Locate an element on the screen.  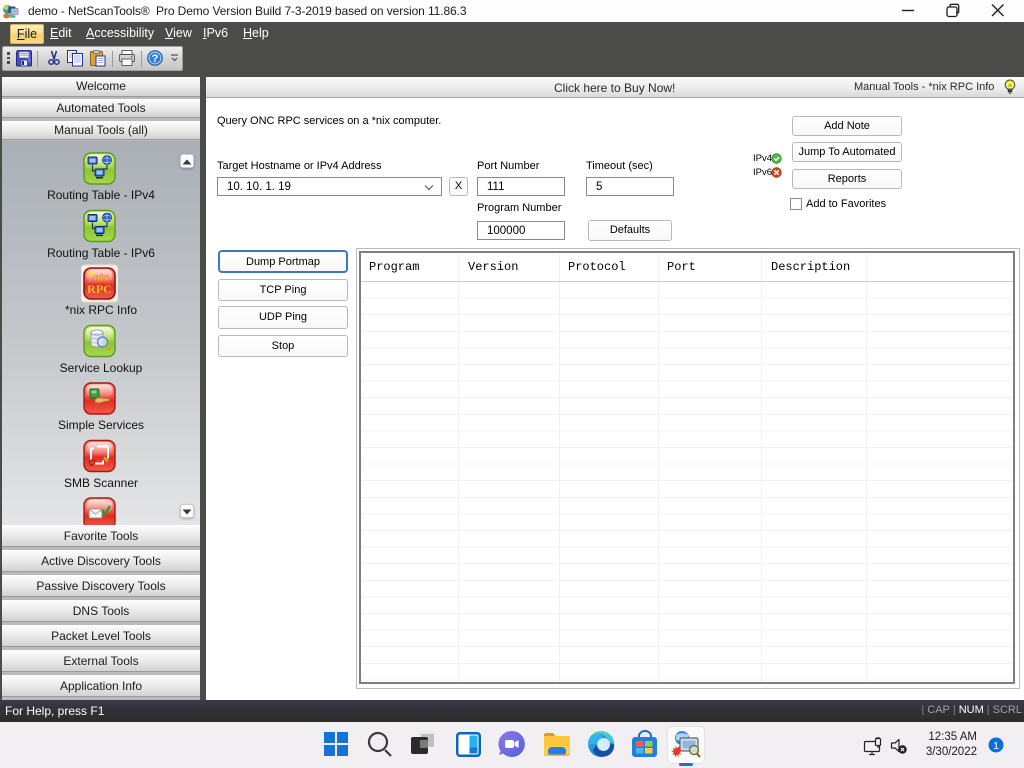
svg-text: 1 is located at coordinates (996, 746).